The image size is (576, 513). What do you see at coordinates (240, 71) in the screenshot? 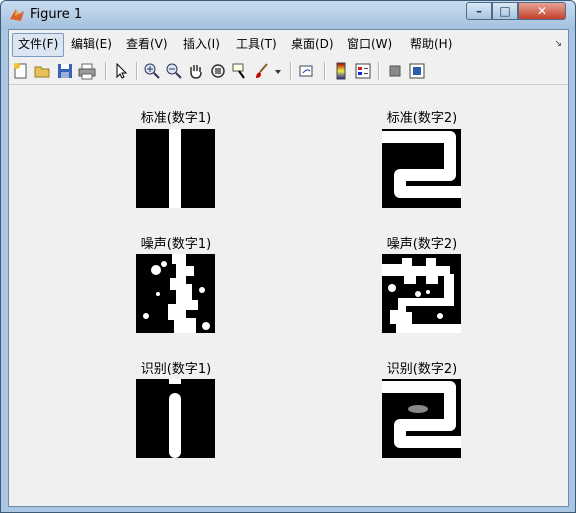
I see `data-cursor-icon` at bounding box center [240, 71].